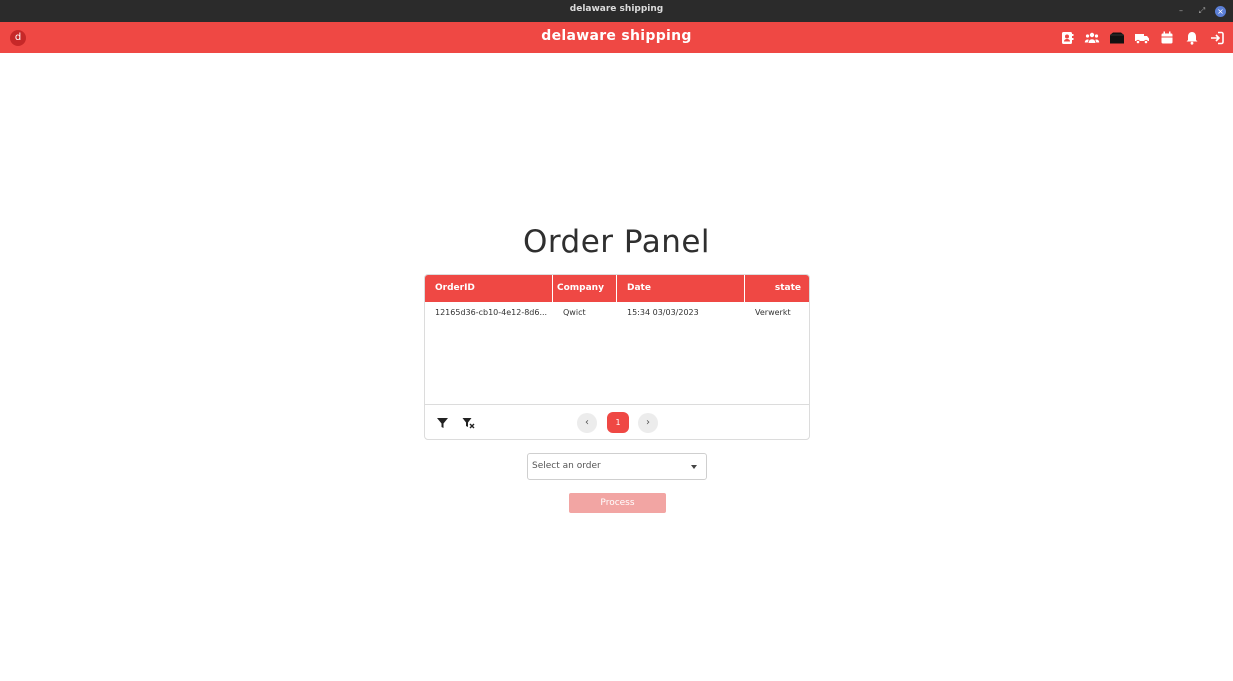 This screenshot has width=1233, height=681. I want to click on truck-icon, so click(1142, 38).